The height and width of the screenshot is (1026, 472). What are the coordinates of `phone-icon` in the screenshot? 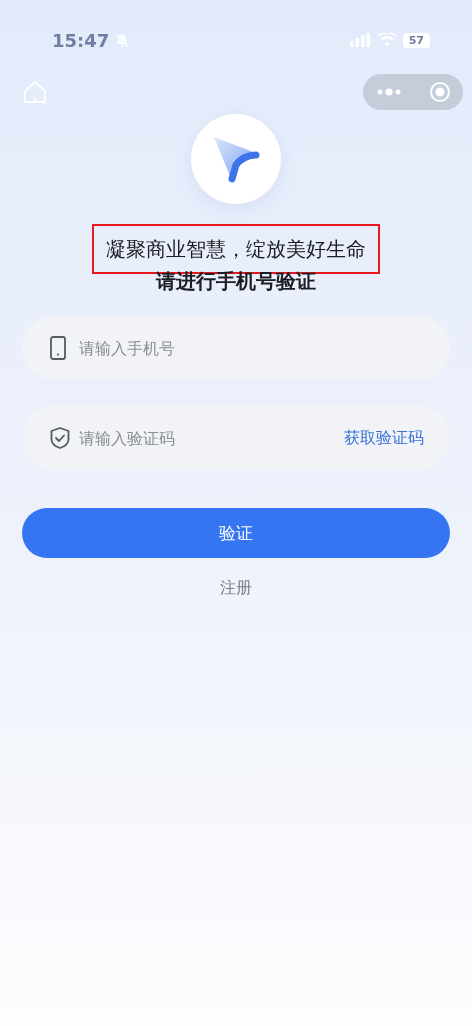 It's located at (58, 348).